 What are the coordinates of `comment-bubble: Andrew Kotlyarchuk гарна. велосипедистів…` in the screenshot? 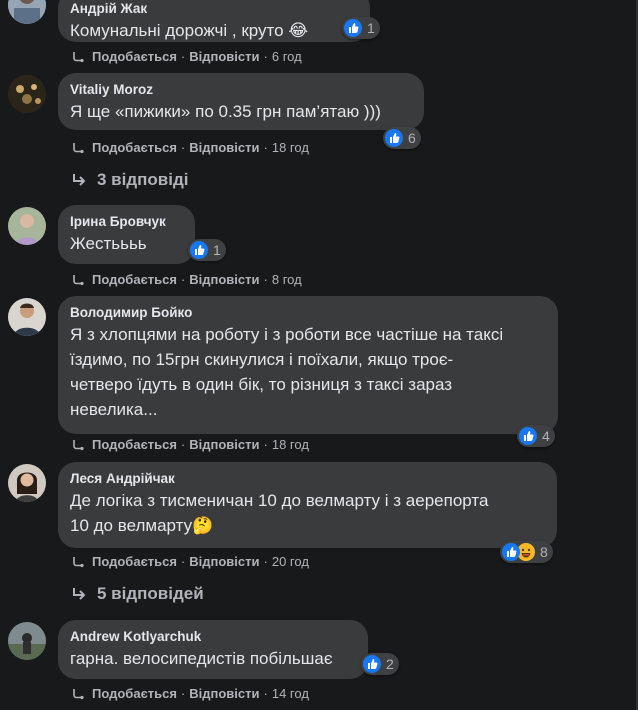 It's located at (213, 649).